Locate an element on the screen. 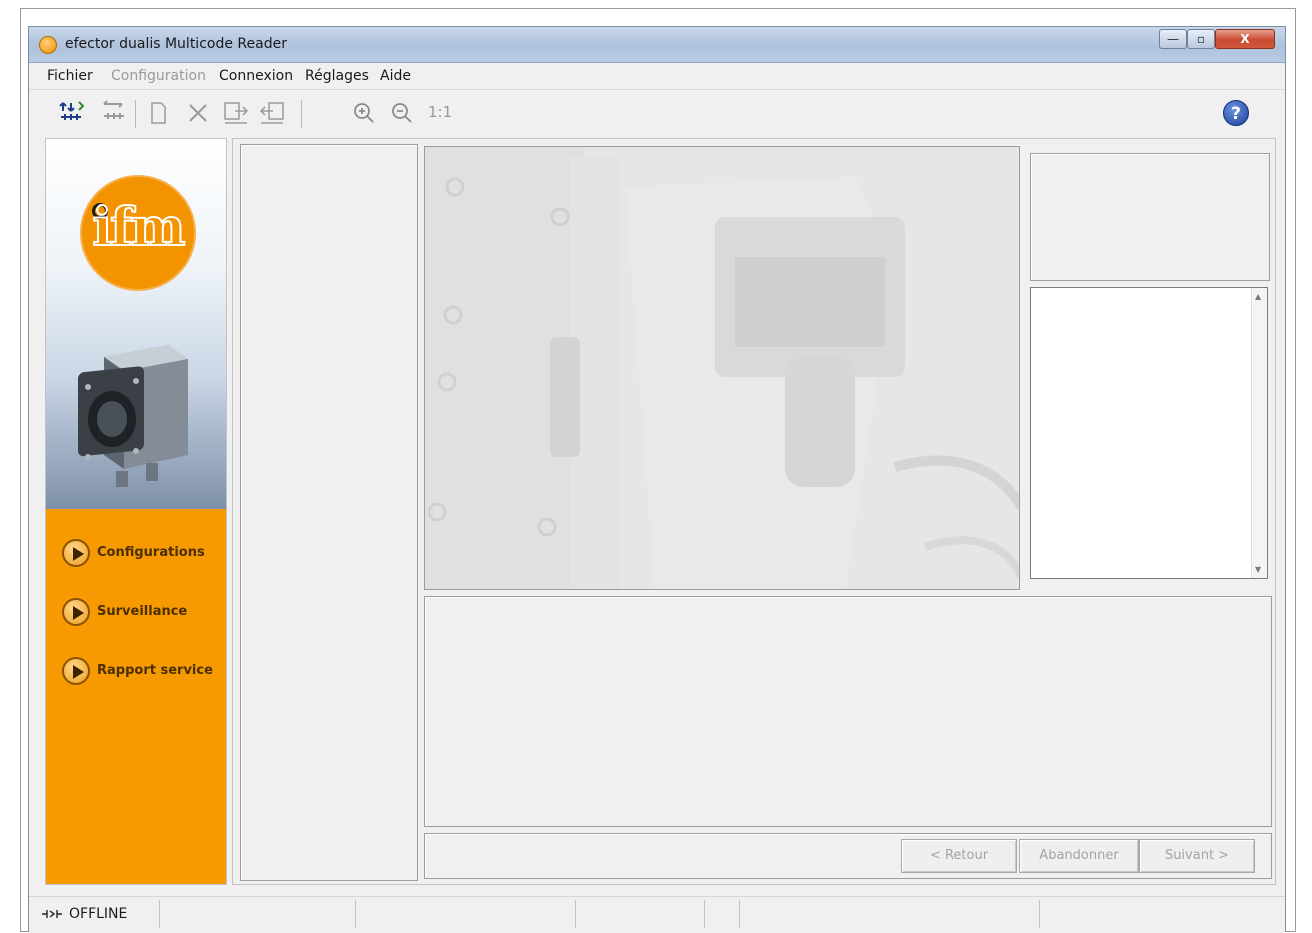 This screenshot has height=933, width=1312. wizard-bar: < Retour Abandonner Suivant > is located at coordinates (848, 856).